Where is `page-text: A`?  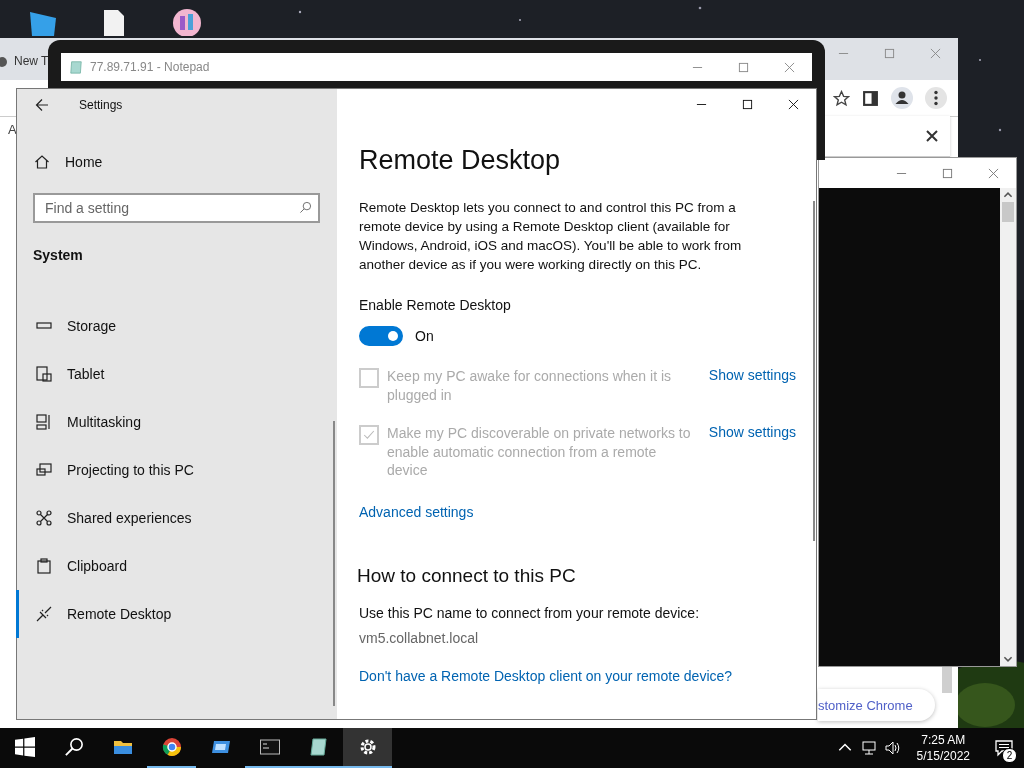 page-text: A is located at coordinates (12, 129).